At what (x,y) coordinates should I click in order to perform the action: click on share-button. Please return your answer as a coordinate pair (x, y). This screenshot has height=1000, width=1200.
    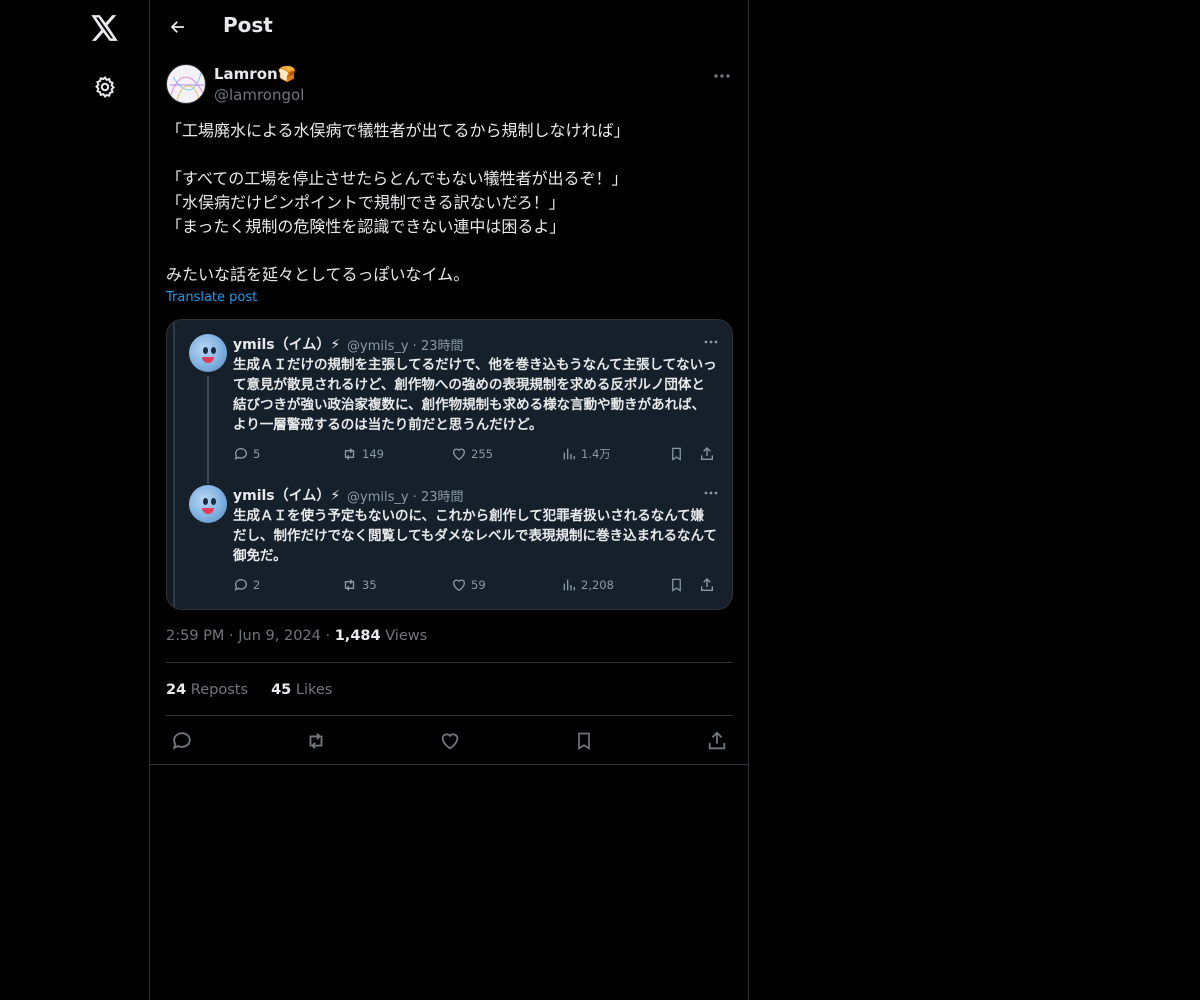
    Looking at the image, I should click on (717, 741).